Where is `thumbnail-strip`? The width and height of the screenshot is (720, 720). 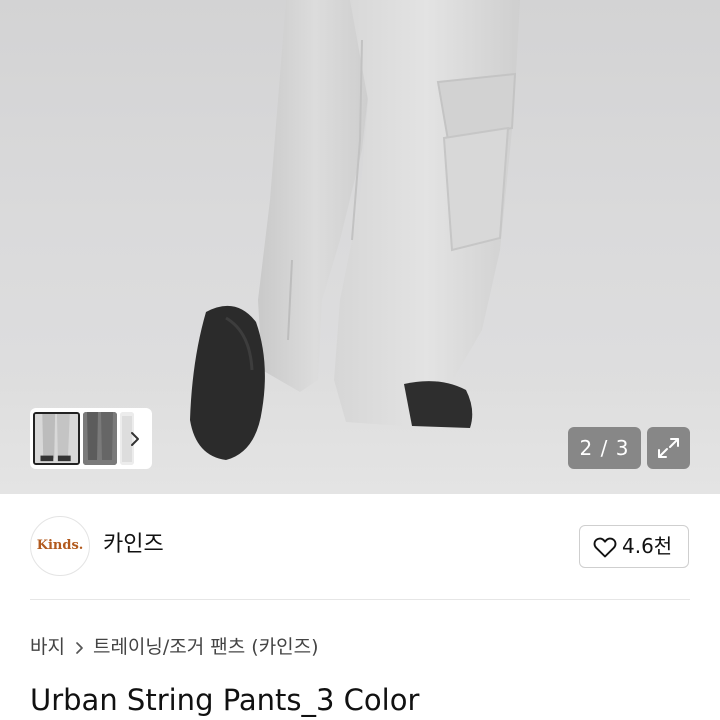
thumbnail-strip is located at coordinates (91, 438).